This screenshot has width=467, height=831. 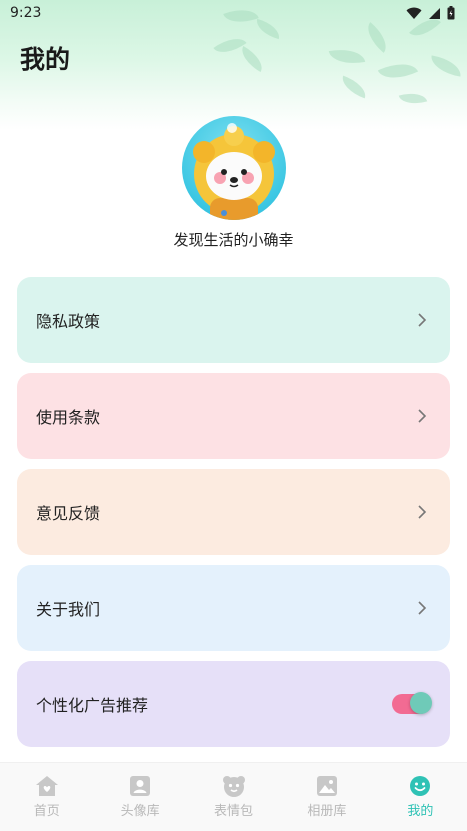 I want to click on avatar-image, so click(x=234, y=171).